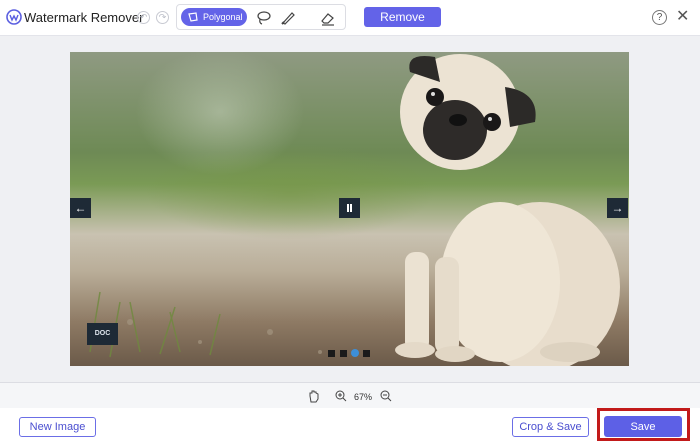  I want to click on undo-icon: ↶, so click(143, 17).